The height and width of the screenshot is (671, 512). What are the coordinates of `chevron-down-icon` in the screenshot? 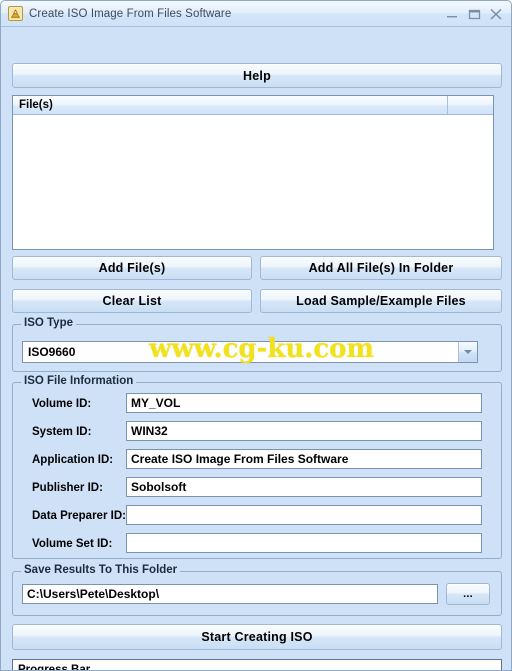 It's located at (467, 352).